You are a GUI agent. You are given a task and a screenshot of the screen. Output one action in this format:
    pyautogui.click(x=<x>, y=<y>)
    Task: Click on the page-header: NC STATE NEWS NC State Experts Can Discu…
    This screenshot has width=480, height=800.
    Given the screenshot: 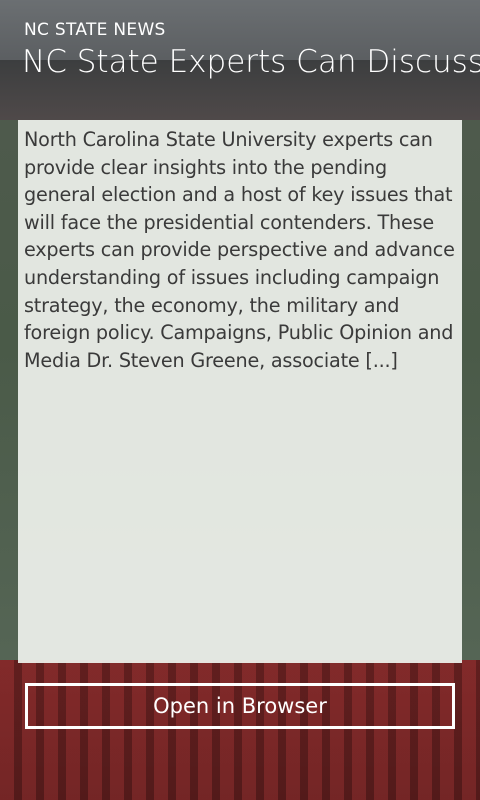 What is the action you would take?
    pyautogui.click(x=240, y=50)
    